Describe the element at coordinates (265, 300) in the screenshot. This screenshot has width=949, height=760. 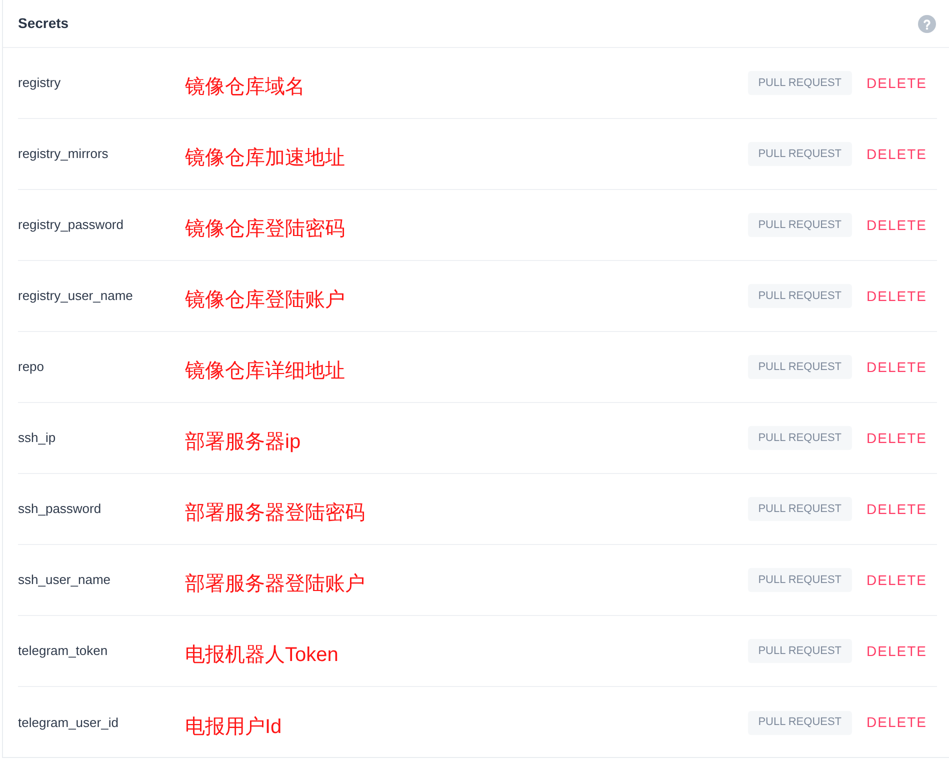
I see `annotation-text: 镜像仓库登陆账户` at that location.